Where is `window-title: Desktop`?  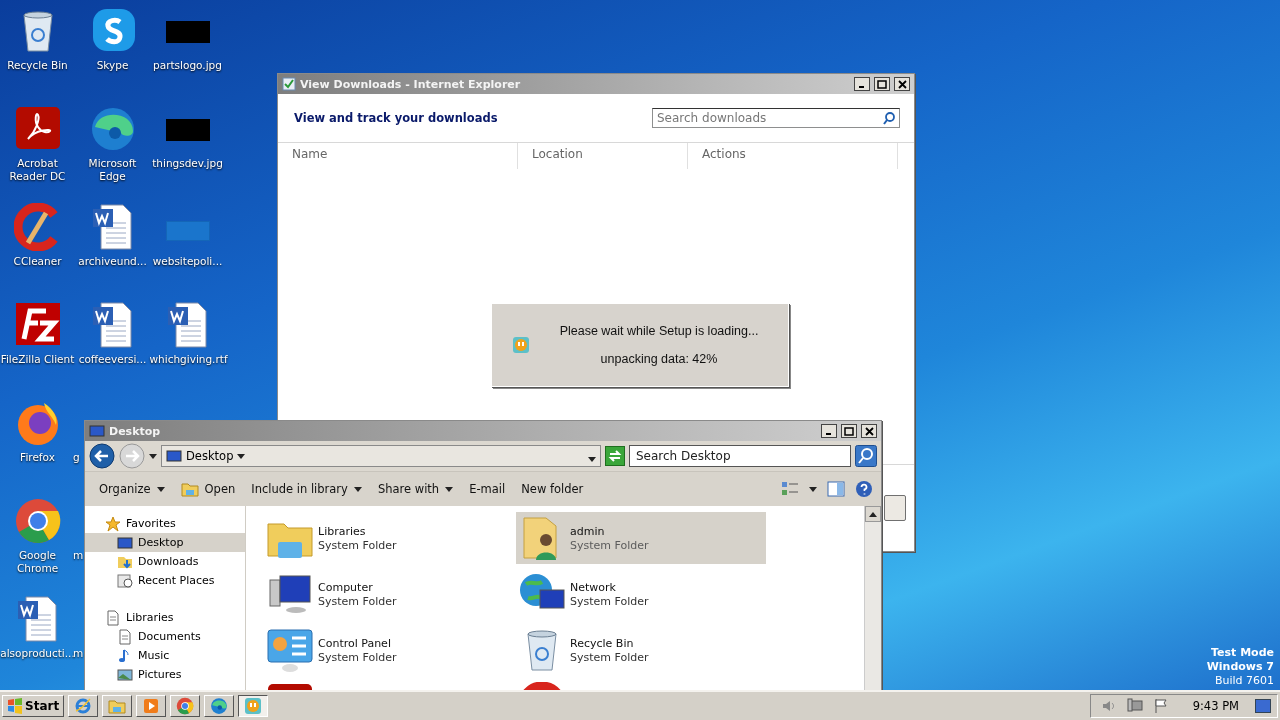
window-title: Desktop is located at coordinates (135, 431).